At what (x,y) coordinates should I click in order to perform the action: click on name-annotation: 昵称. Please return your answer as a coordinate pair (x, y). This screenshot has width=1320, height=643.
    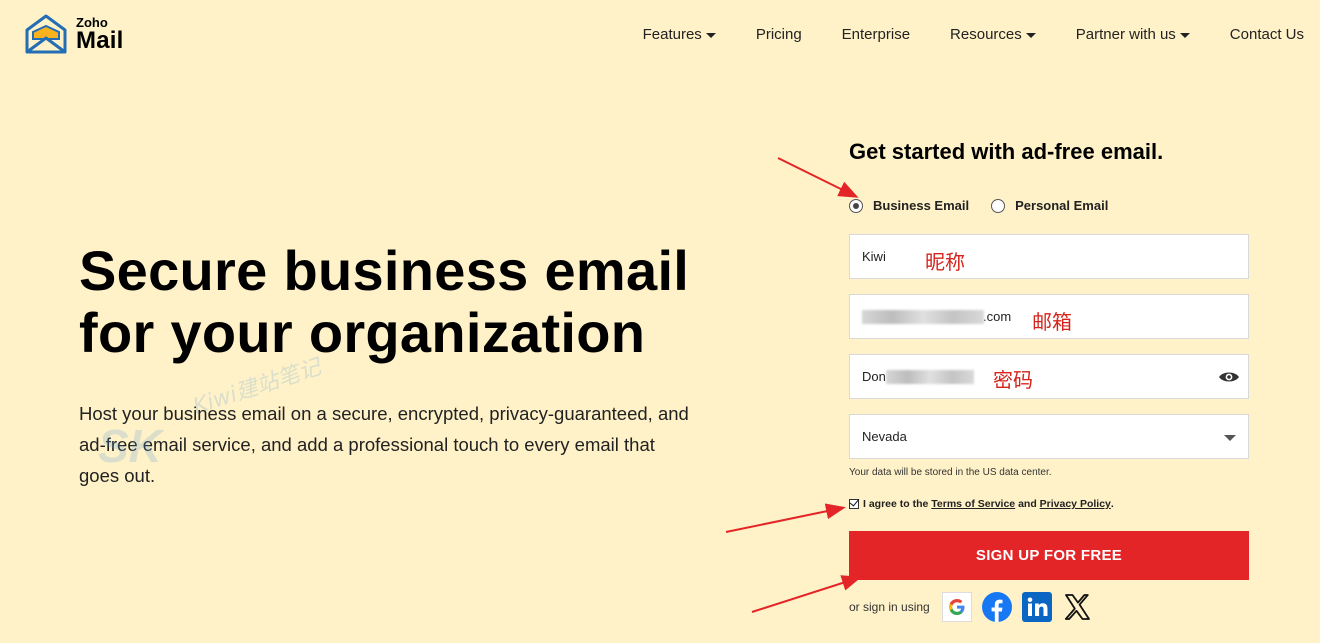
    Looking at the image, I should click on (945, 263).